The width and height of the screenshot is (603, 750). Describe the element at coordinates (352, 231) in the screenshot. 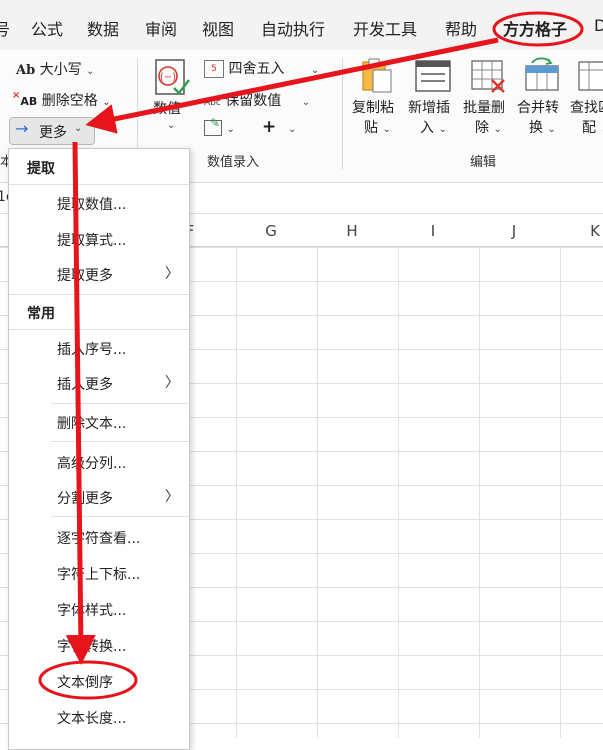

I see `column-header-h: H` at that location.